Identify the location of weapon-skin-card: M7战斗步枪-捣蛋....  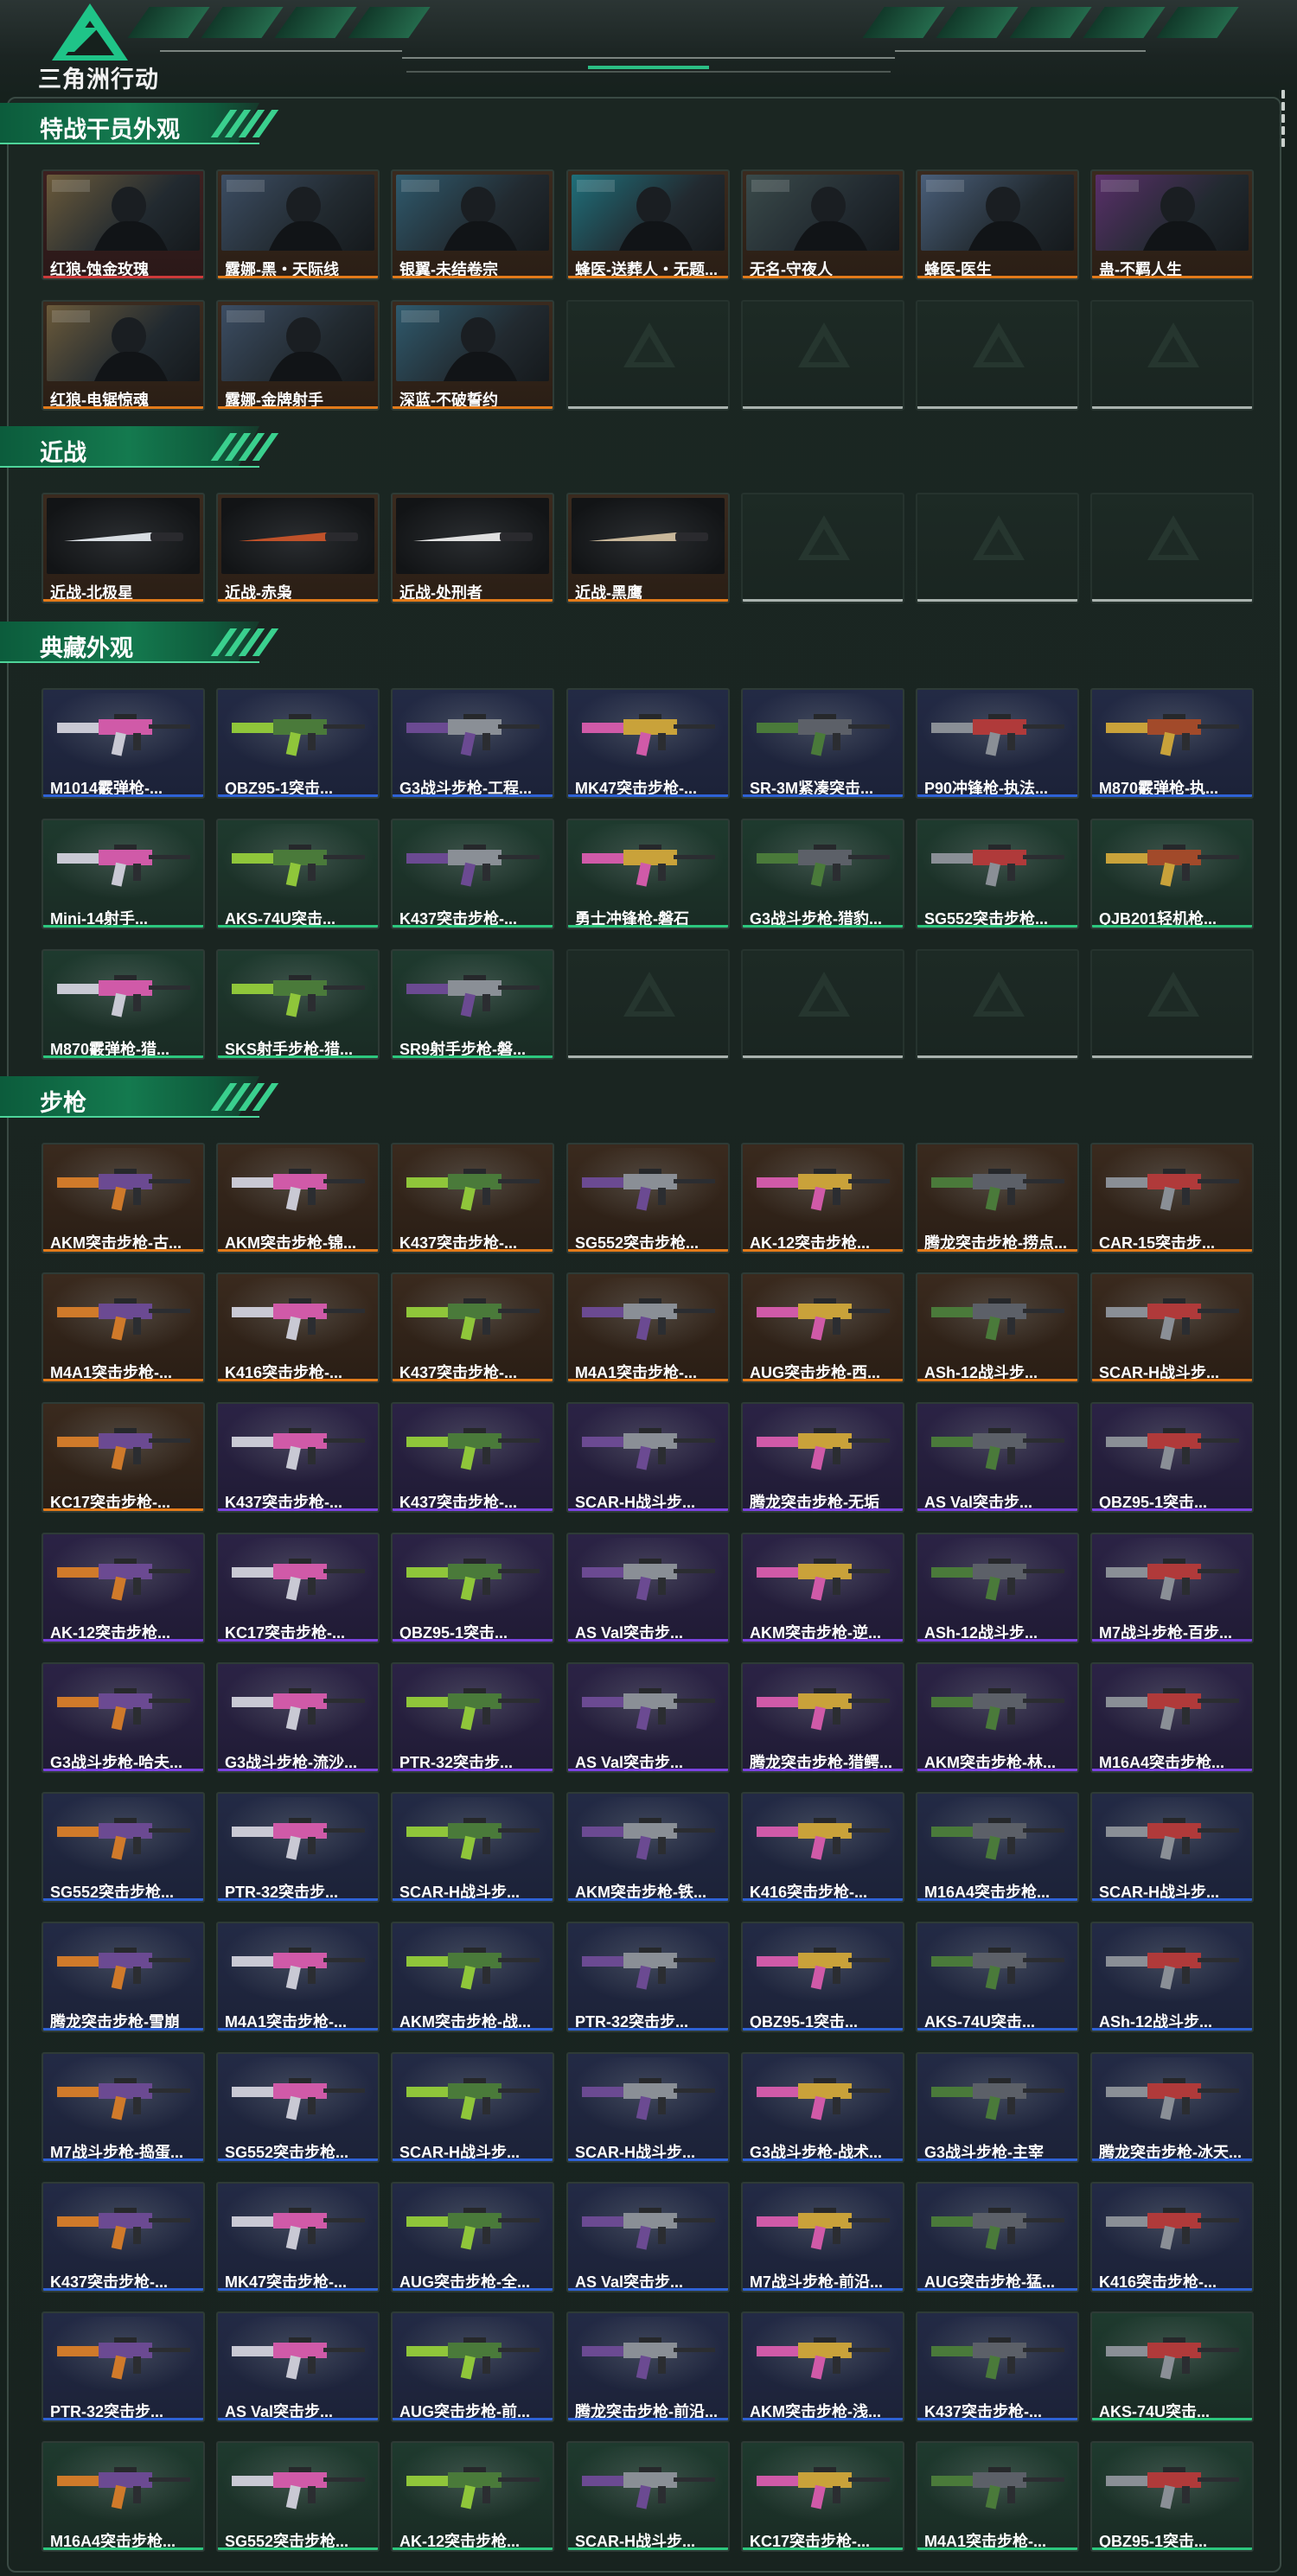
(124, 2107).